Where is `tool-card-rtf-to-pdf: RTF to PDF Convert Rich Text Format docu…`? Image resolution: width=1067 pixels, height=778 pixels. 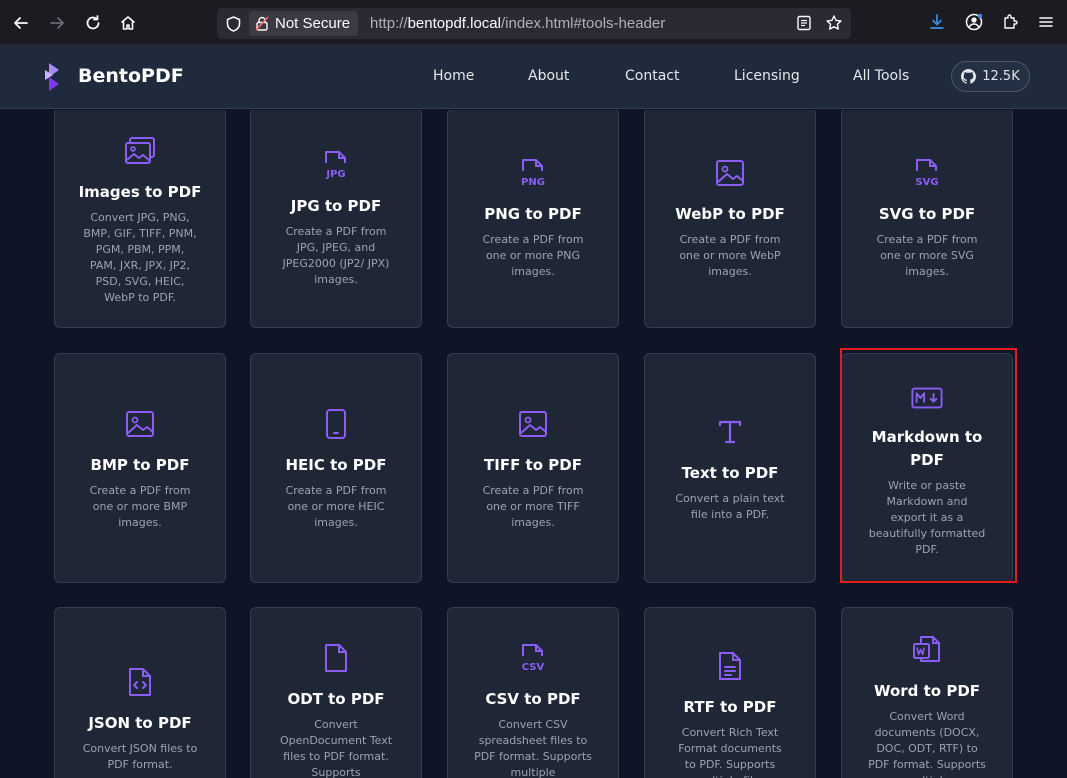 tool-card-rtf-to-pdf: RTF to PDF Convert Rich Text Format docu… is located at coordinates (730, 692).